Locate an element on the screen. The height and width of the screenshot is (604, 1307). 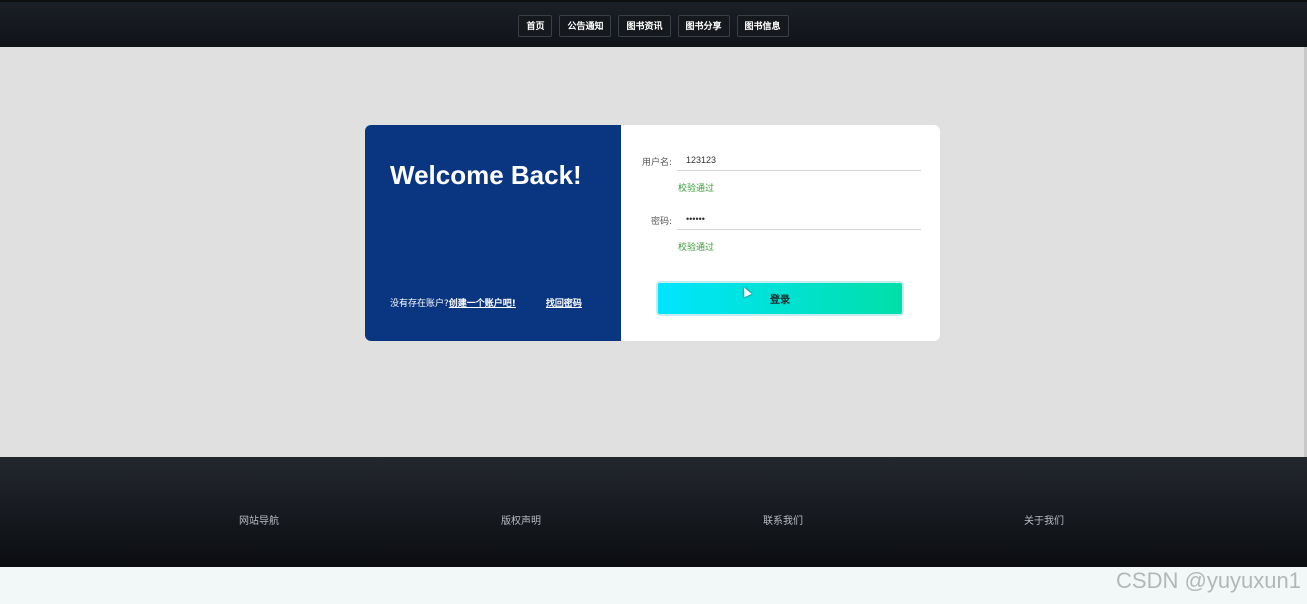
forgot-password-link: 找回密码 is located at coordinates (564, 302).